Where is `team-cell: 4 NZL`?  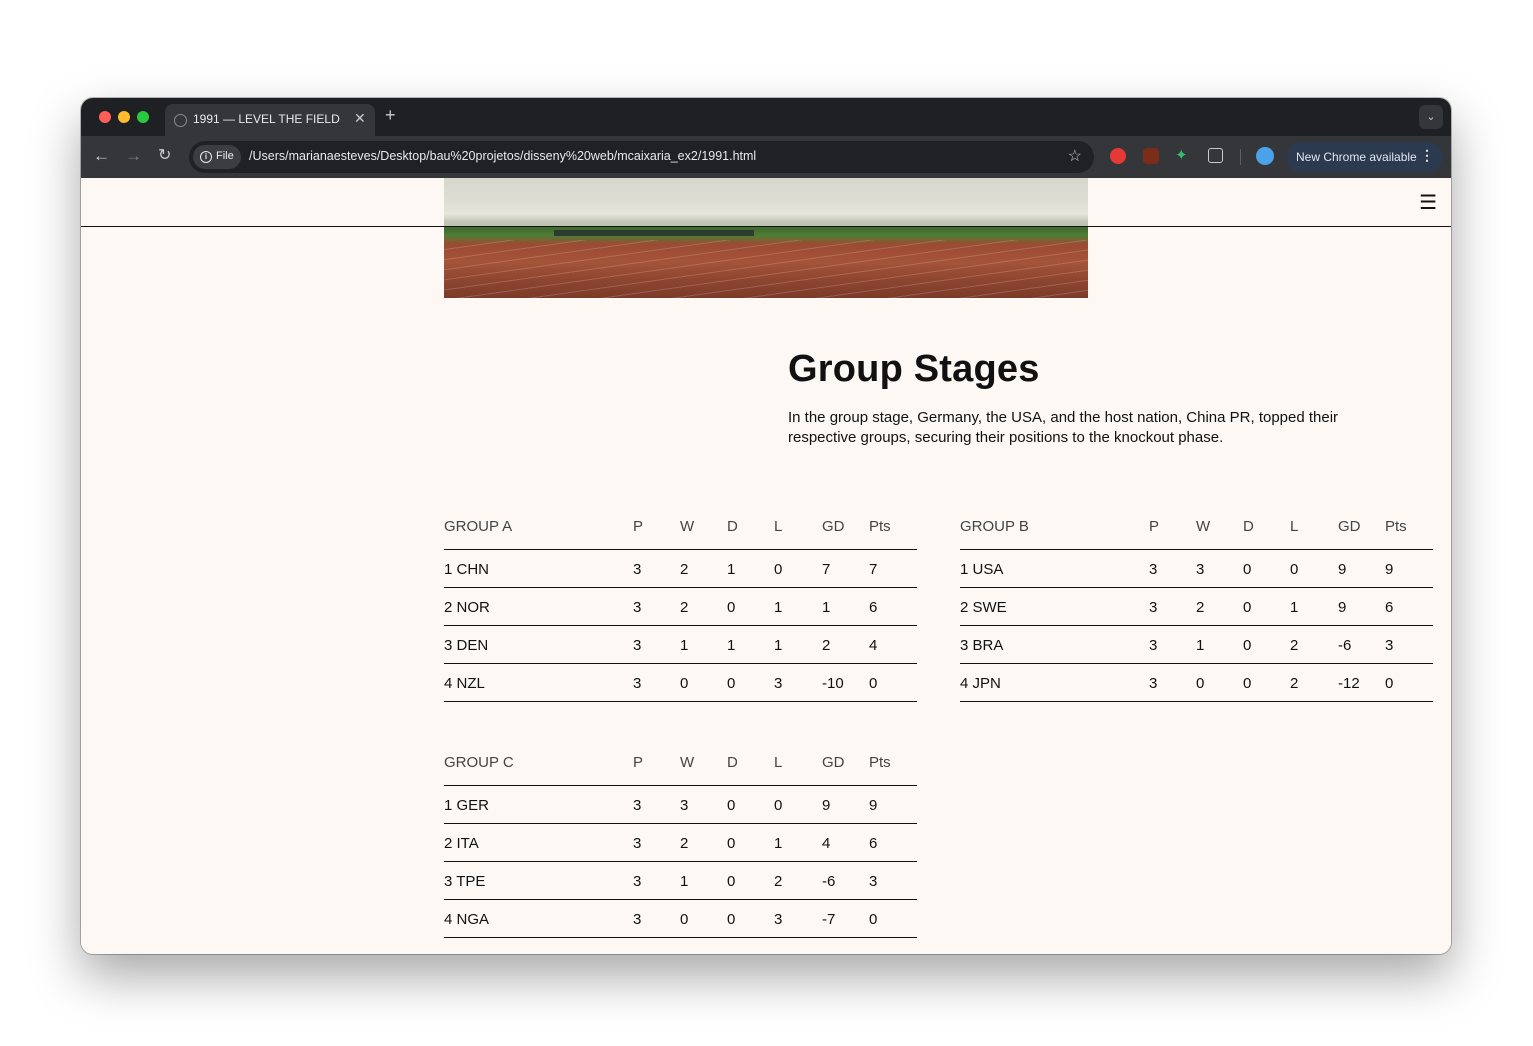
team-cell: 4 NZL is located at coordinates (464, 683).